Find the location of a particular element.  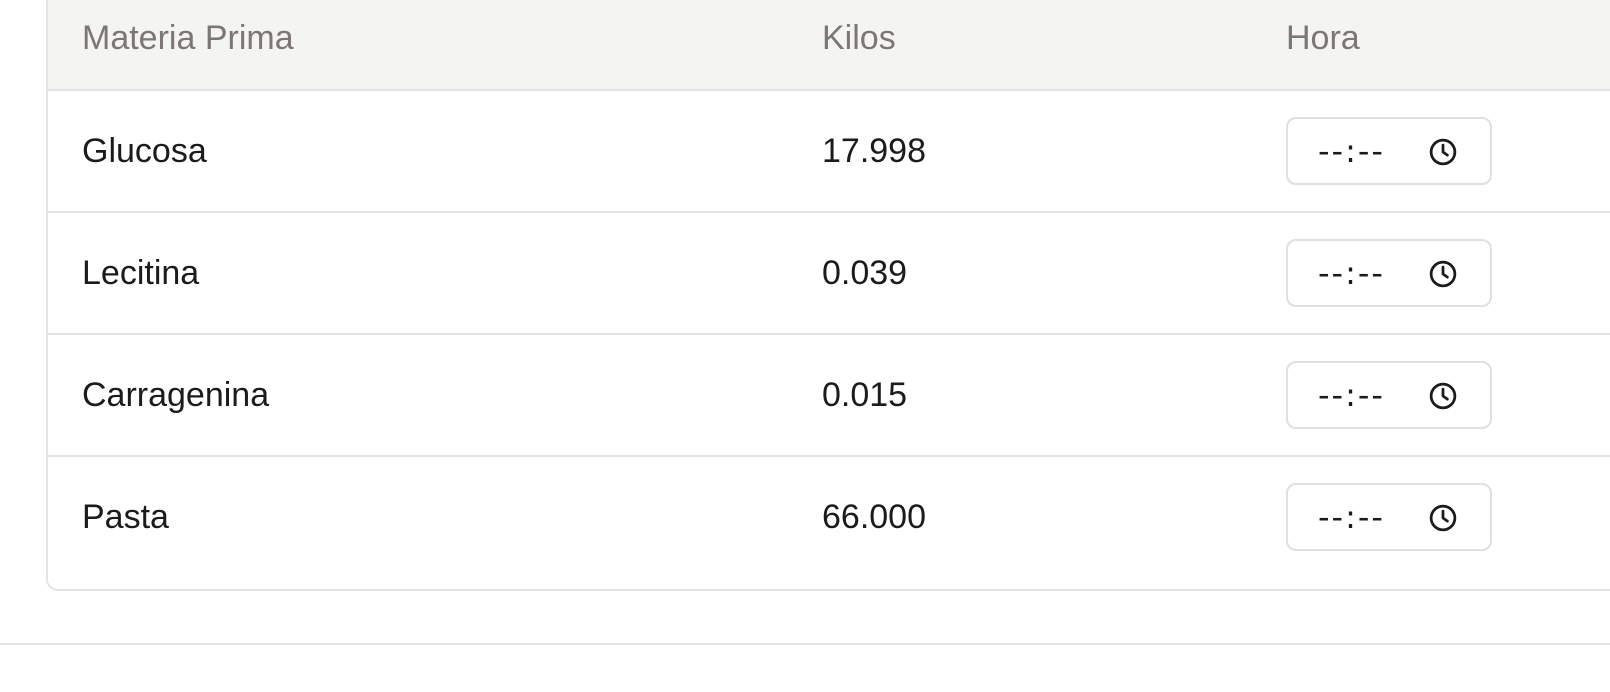

header-hora: Hora is located at coordinates (1323, 38).